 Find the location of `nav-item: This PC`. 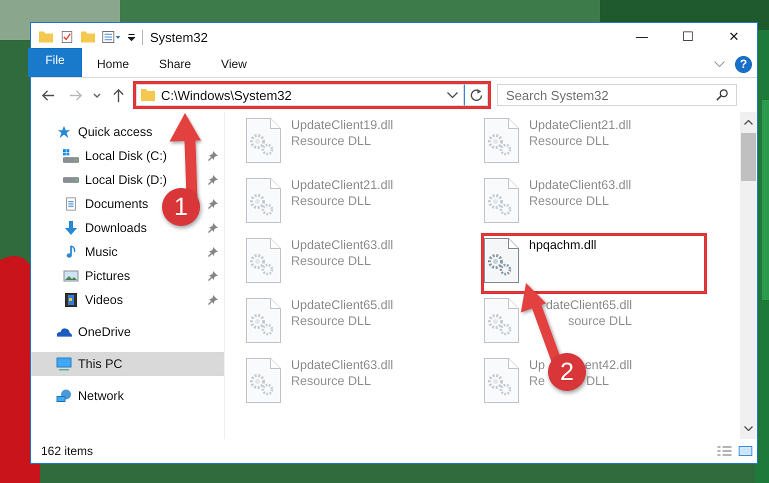

nav-item: This PC is located at coordinates (100, 364).